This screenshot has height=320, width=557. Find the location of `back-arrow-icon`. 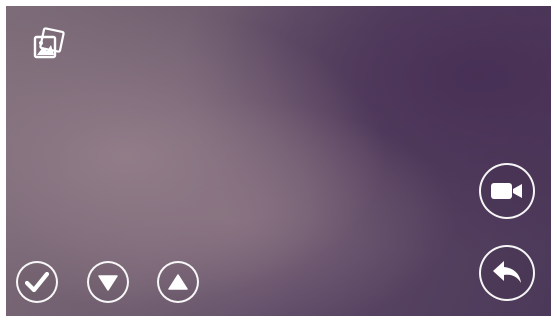

back-arrow-icon is located at coordinates (507, 272).